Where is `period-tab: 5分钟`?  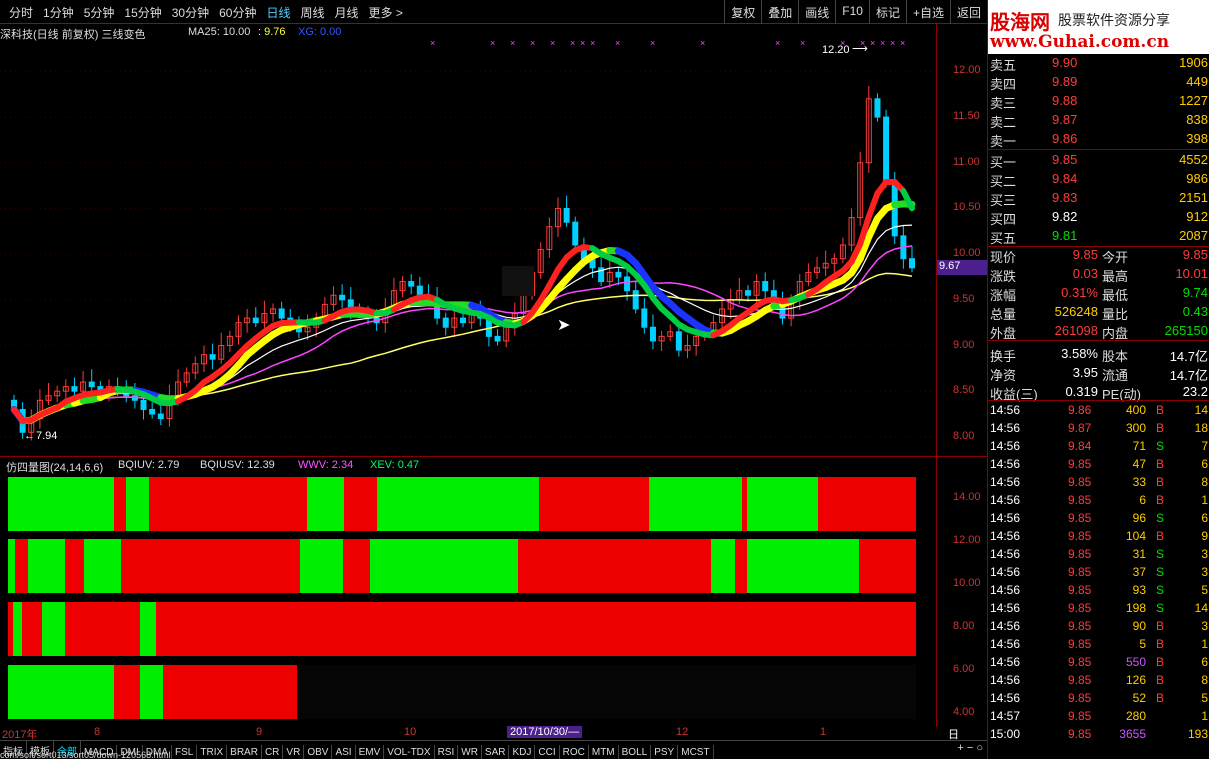
period-tab: 5分钟 is located at coordinates (99, 12).